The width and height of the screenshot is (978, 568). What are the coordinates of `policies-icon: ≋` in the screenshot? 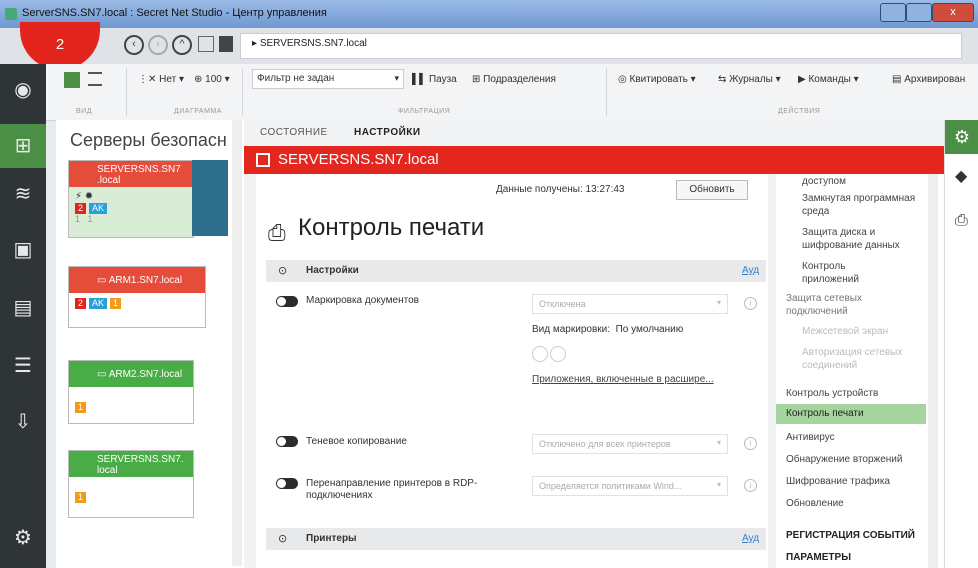 It's located at (23, 194).